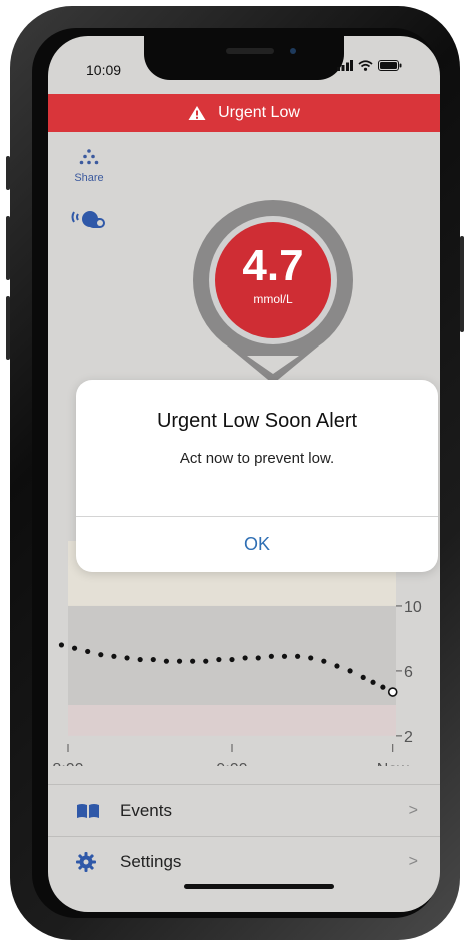 The height and width of the screenshot is (944, 470). I want to click on notch, so click(244, 58).